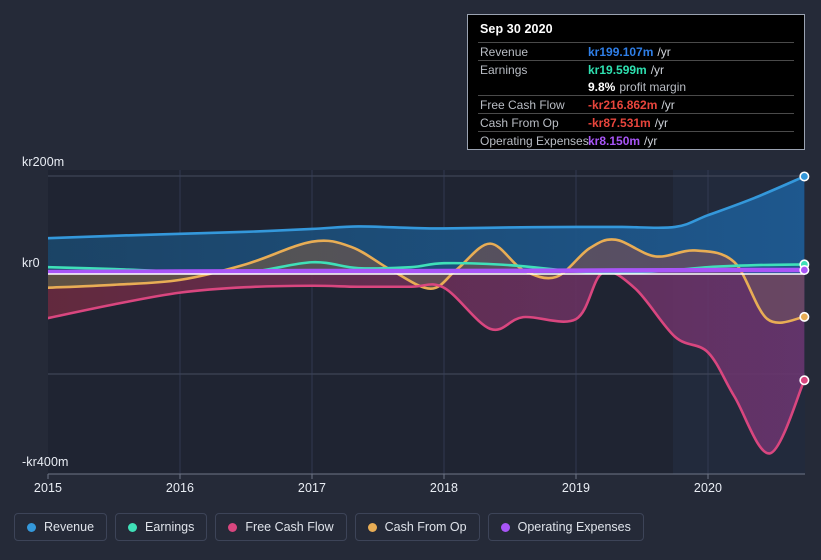 The height and width of the screenshot is (560, 821). Describe the element at coordinates (804, 176) in the screenshot. I see `endpoint-marker-revenue` at that location.